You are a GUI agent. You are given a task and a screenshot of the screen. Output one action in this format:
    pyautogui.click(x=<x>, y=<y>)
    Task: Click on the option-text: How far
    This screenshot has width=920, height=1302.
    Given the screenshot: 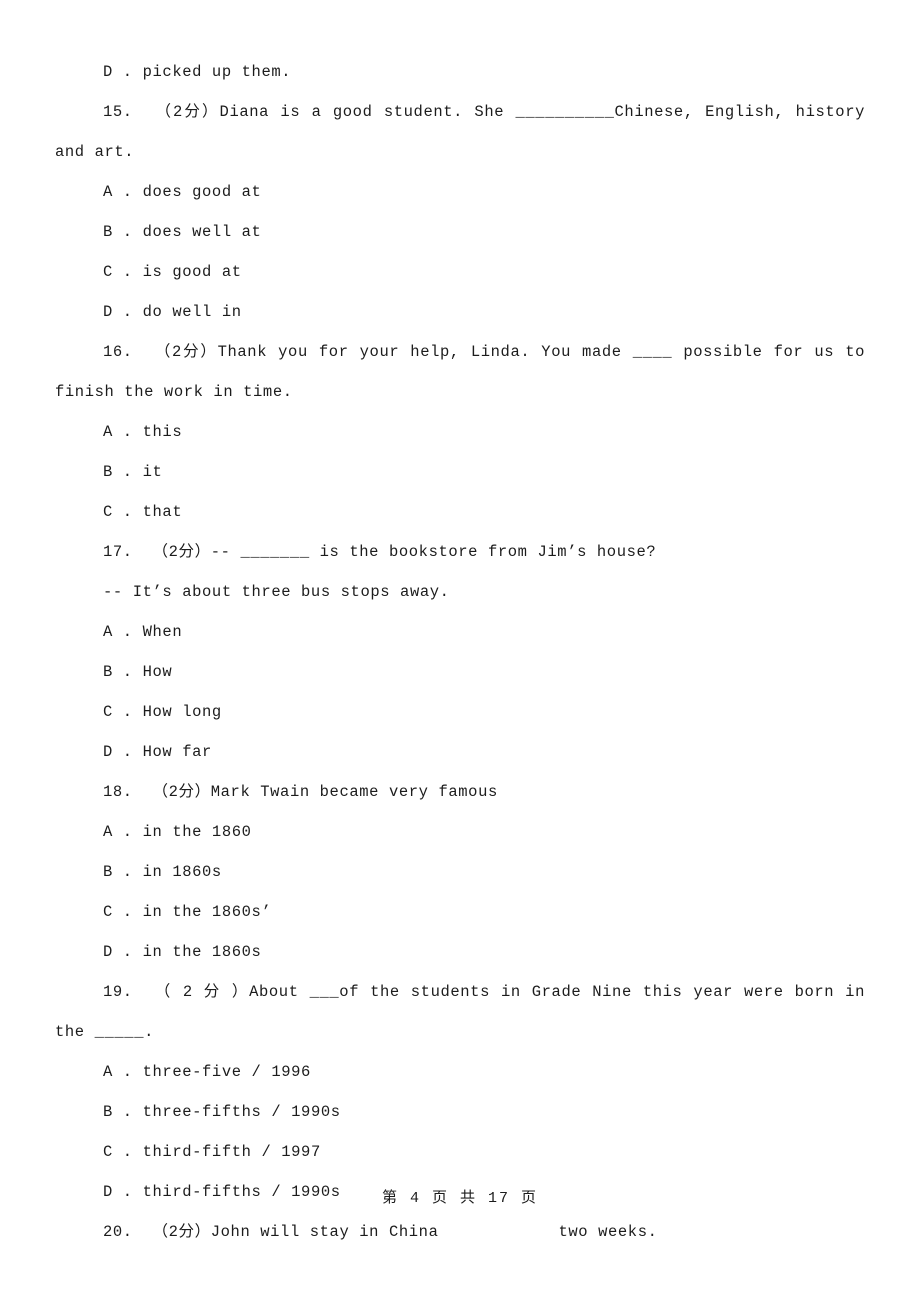 What is the action you would take?
    pyautogui.click(x=177, y=752)
    